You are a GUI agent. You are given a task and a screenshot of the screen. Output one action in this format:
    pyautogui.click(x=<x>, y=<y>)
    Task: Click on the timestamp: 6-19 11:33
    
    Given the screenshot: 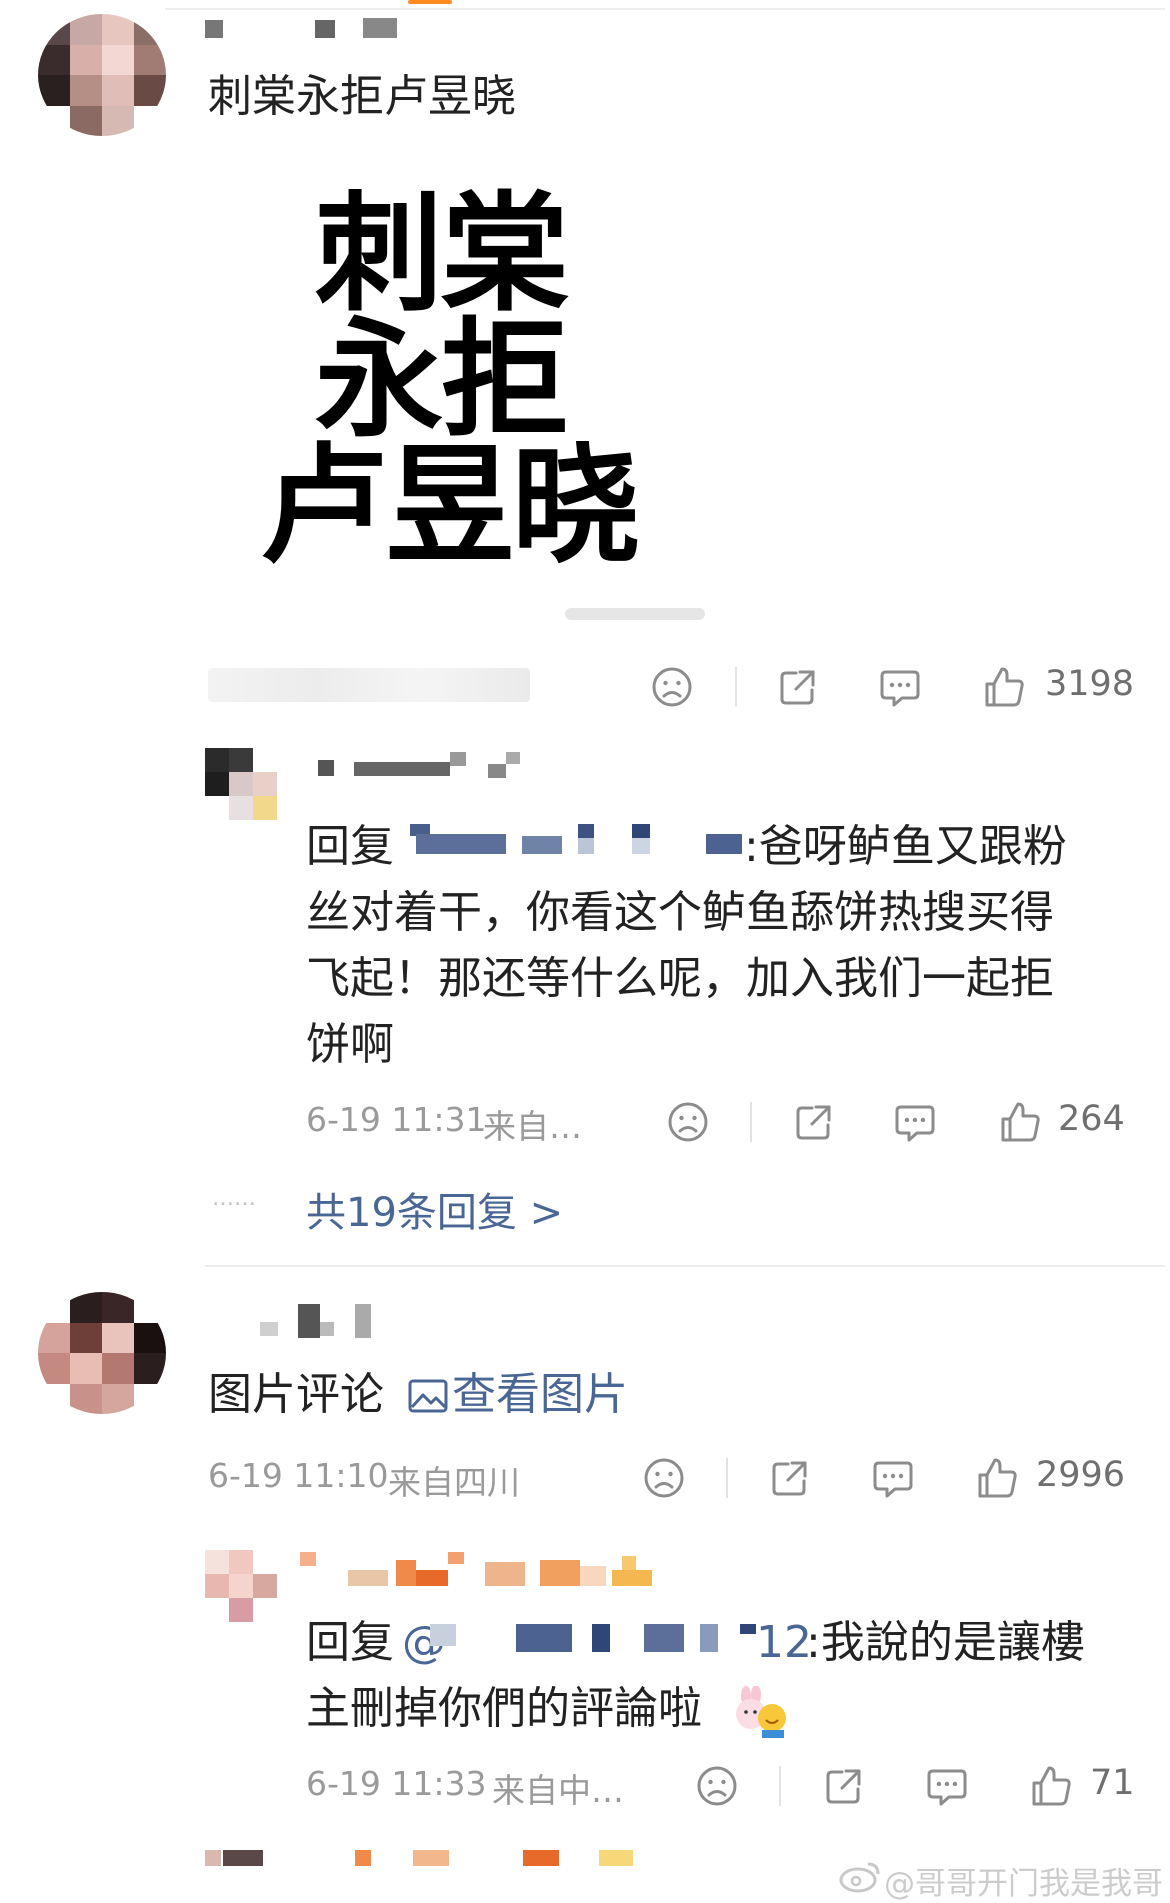 What is the action you would take?
    pyautogui.click(x=396, y=1783)
    